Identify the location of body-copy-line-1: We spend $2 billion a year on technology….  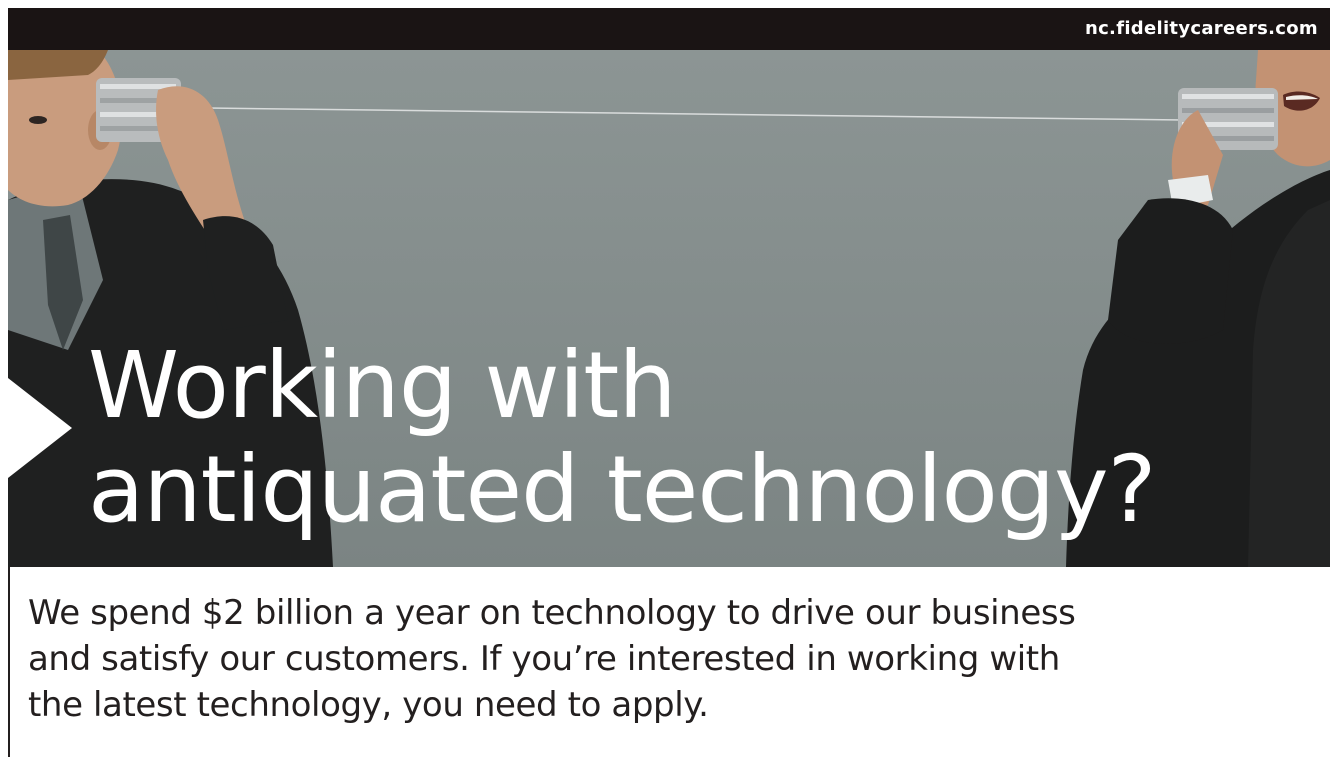
(552, 613).